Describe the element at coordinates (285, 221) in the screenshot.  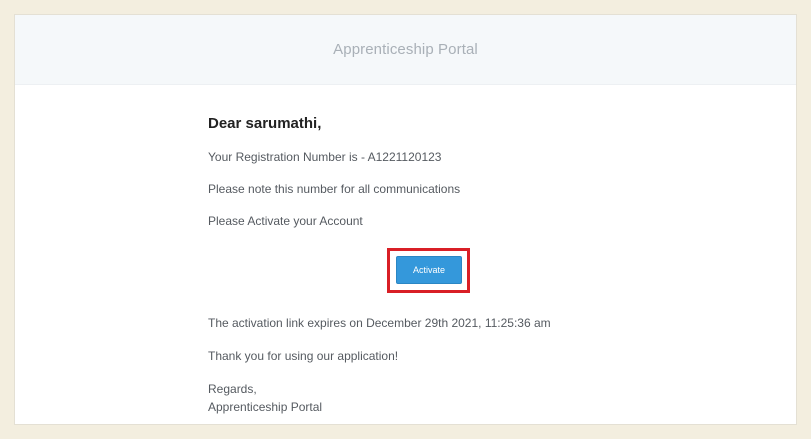
I see `activate-prompt-text: Please Activate your Account` at that location.